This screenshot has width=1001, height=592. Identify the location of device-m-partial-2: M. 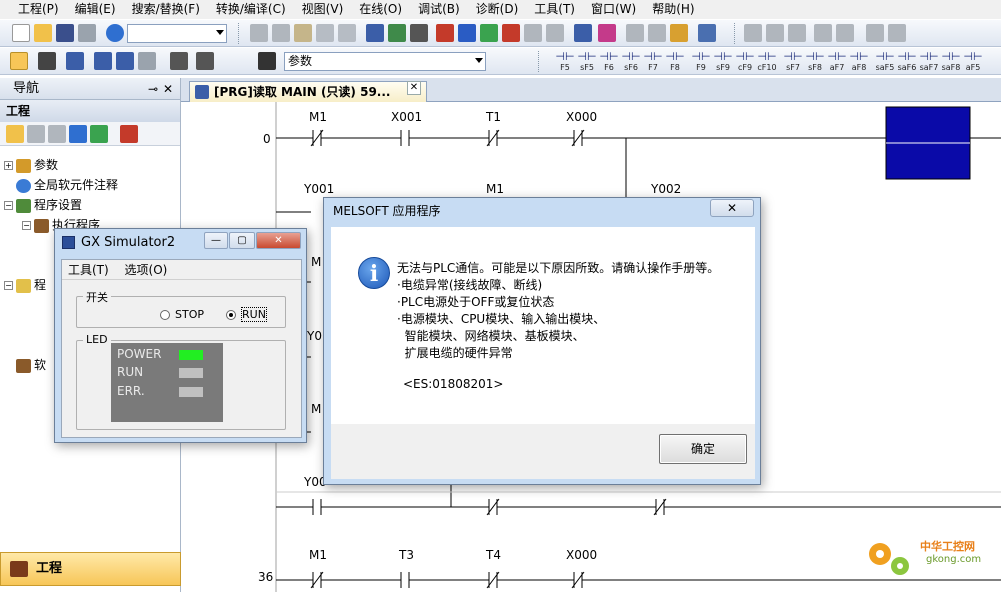
(316, 409).